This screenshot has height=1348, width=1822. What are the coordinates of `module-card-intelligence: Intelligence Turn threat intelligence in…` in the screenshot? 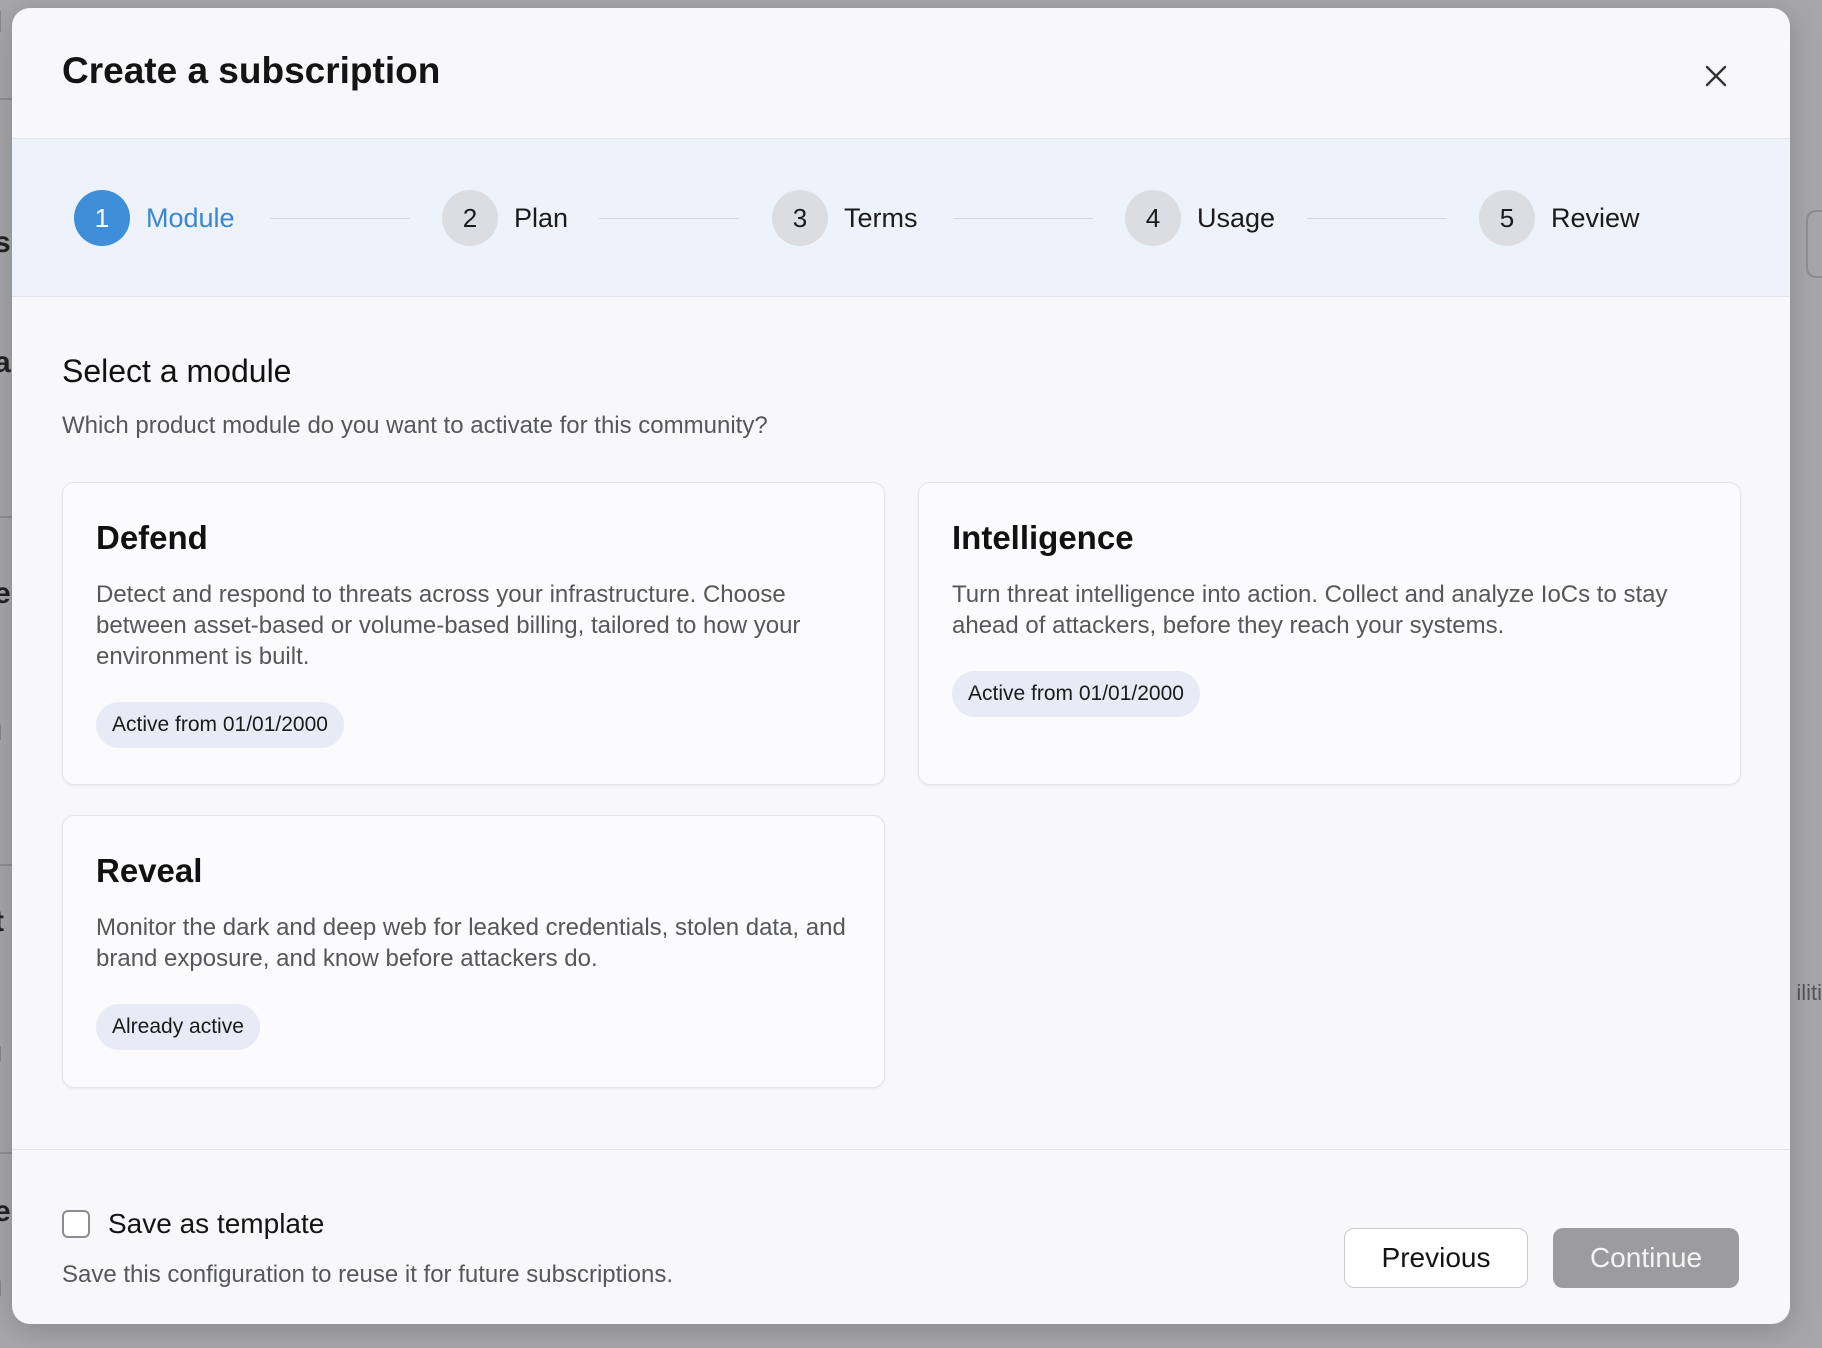 It's located at (1329, 633).